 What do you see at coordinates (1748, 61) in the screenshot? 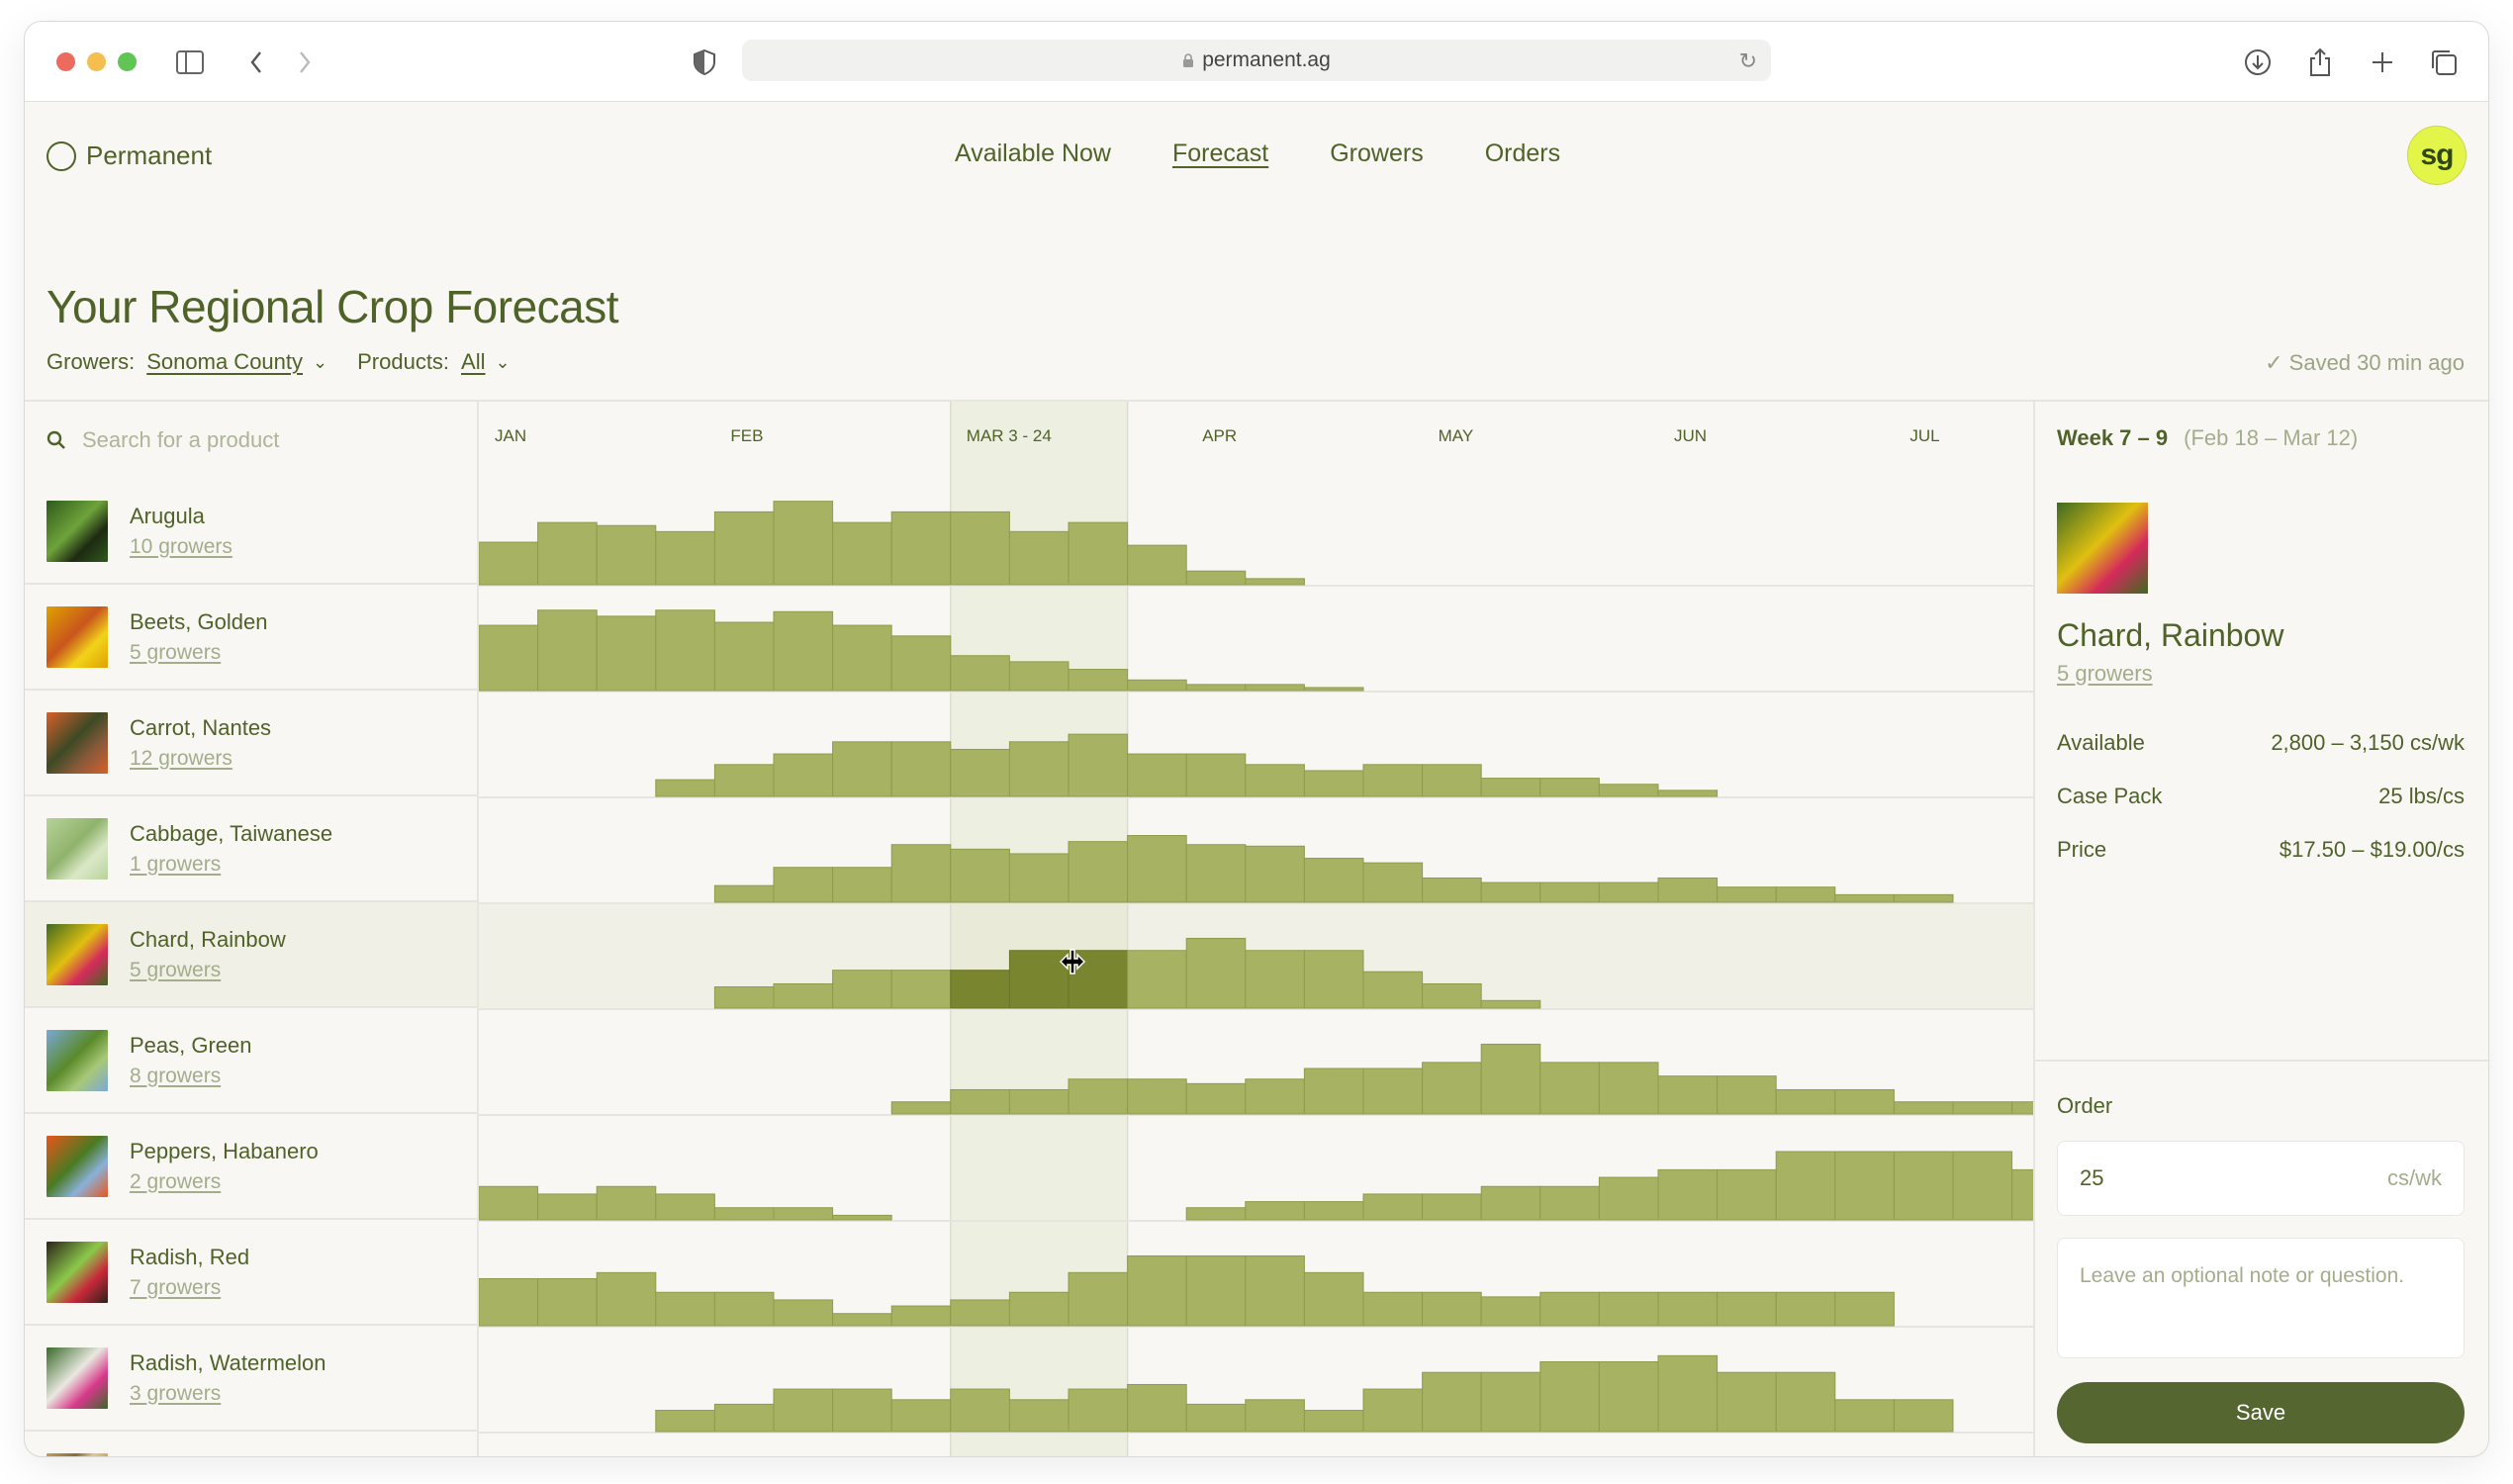
I see `reload-icon: ↻` at bounding box center [1748, 61].